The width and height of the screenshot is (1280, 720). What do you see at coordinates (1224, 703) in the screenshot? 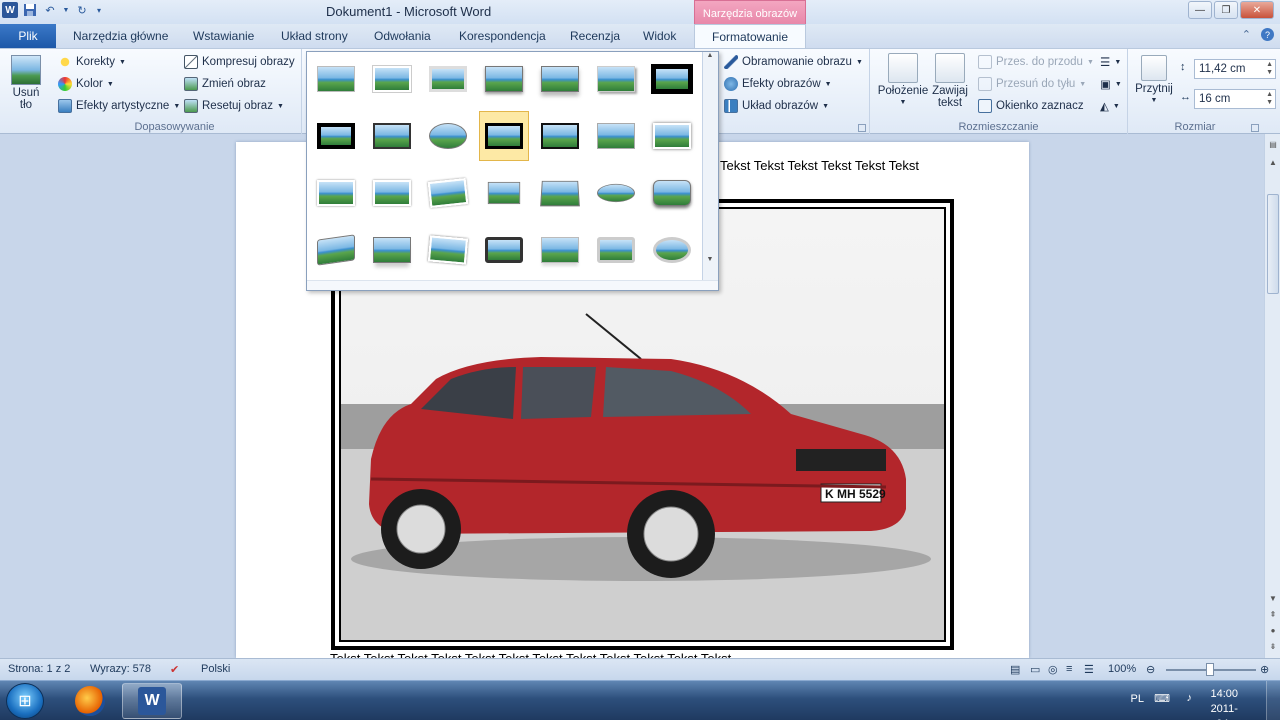
I see `clock: 14:00 2011-04-25` at bounding box center [1224, 703].